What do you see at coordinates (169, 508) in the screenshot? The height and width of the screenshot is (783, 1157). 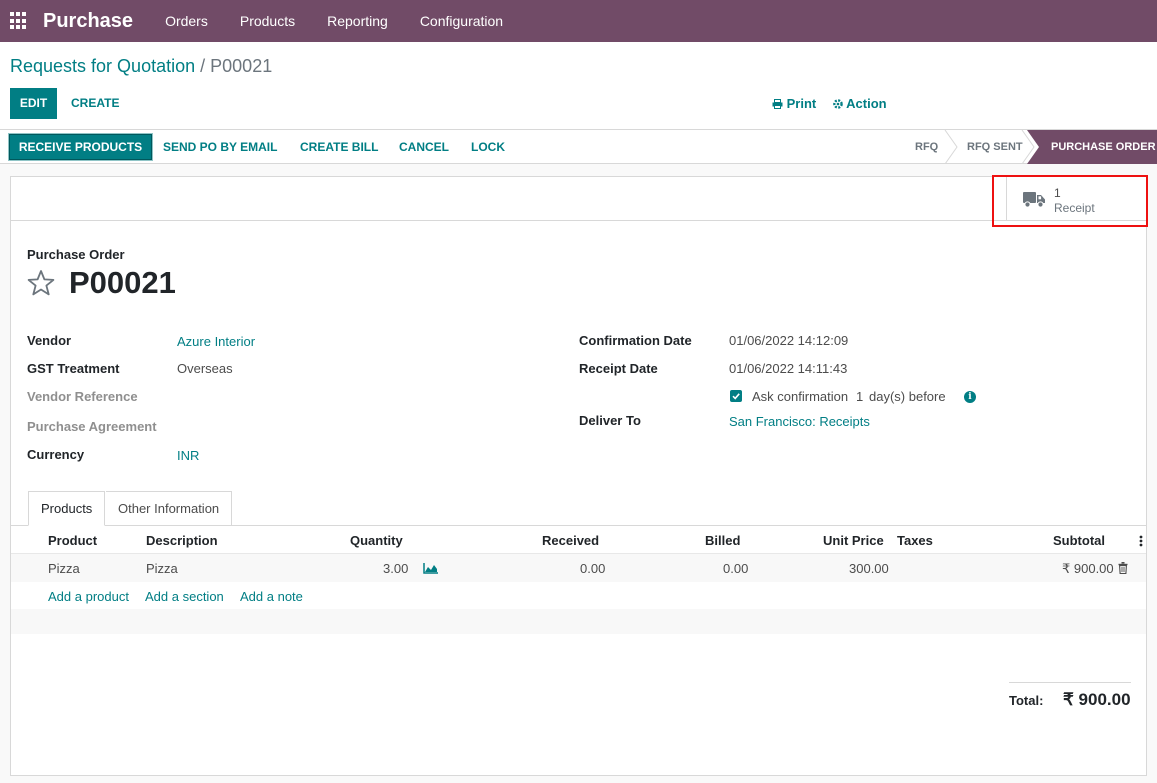 I see `tab-other-information: Other Information` at bounding box center [169, 508].